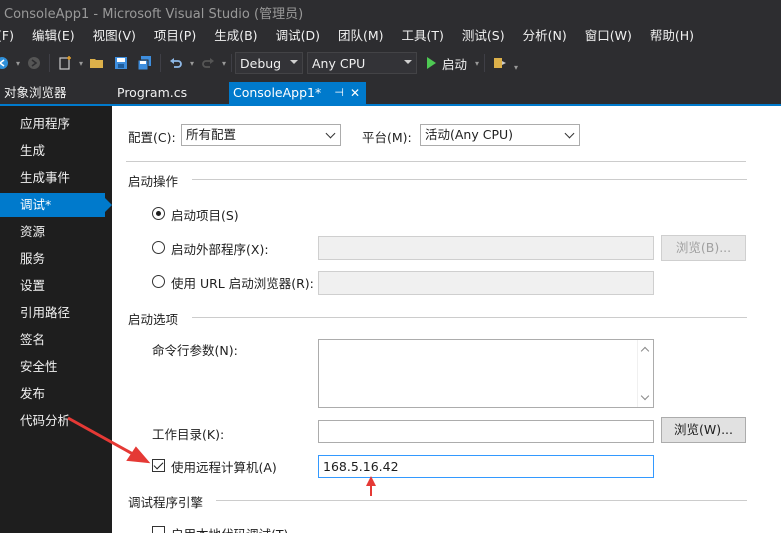 This screenshot has width=781, height=533. Describe the element at coordinates (361, 466) in the screenshot. I see `remote-machine-value: 168.5.16.42` at that location.